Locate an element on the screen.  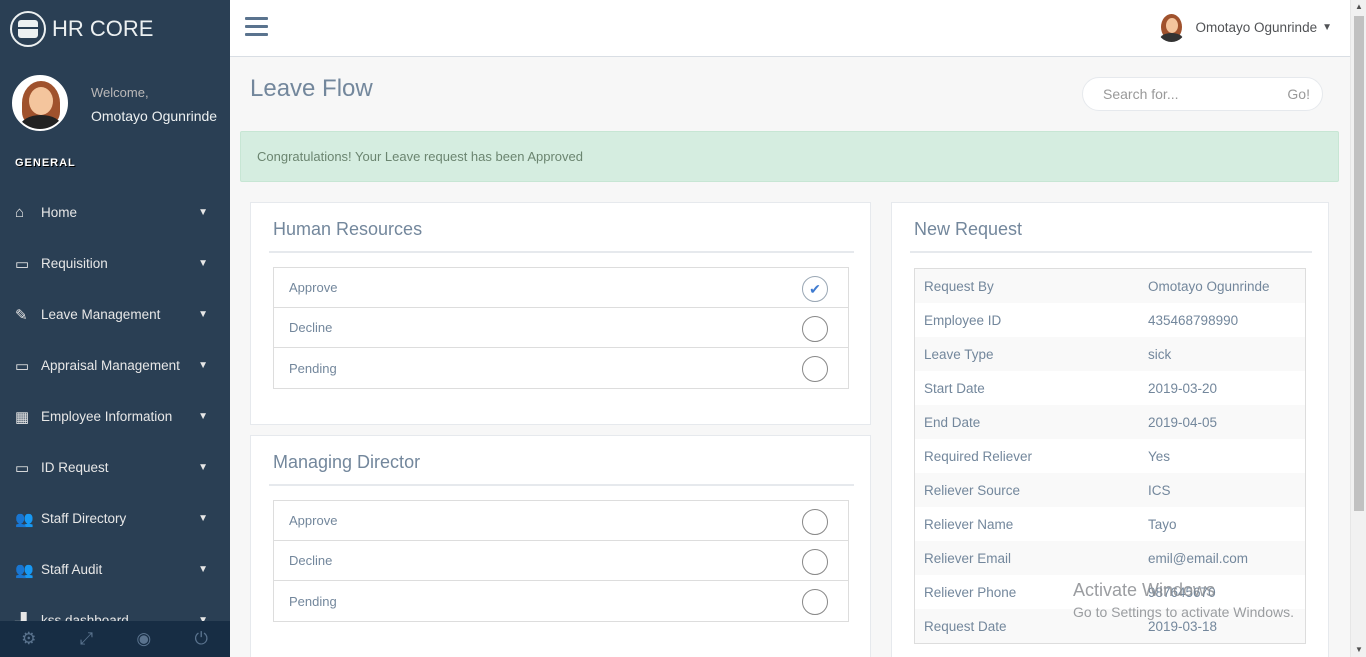
md-option-pending: Pending is located at coordinates (561, 601).